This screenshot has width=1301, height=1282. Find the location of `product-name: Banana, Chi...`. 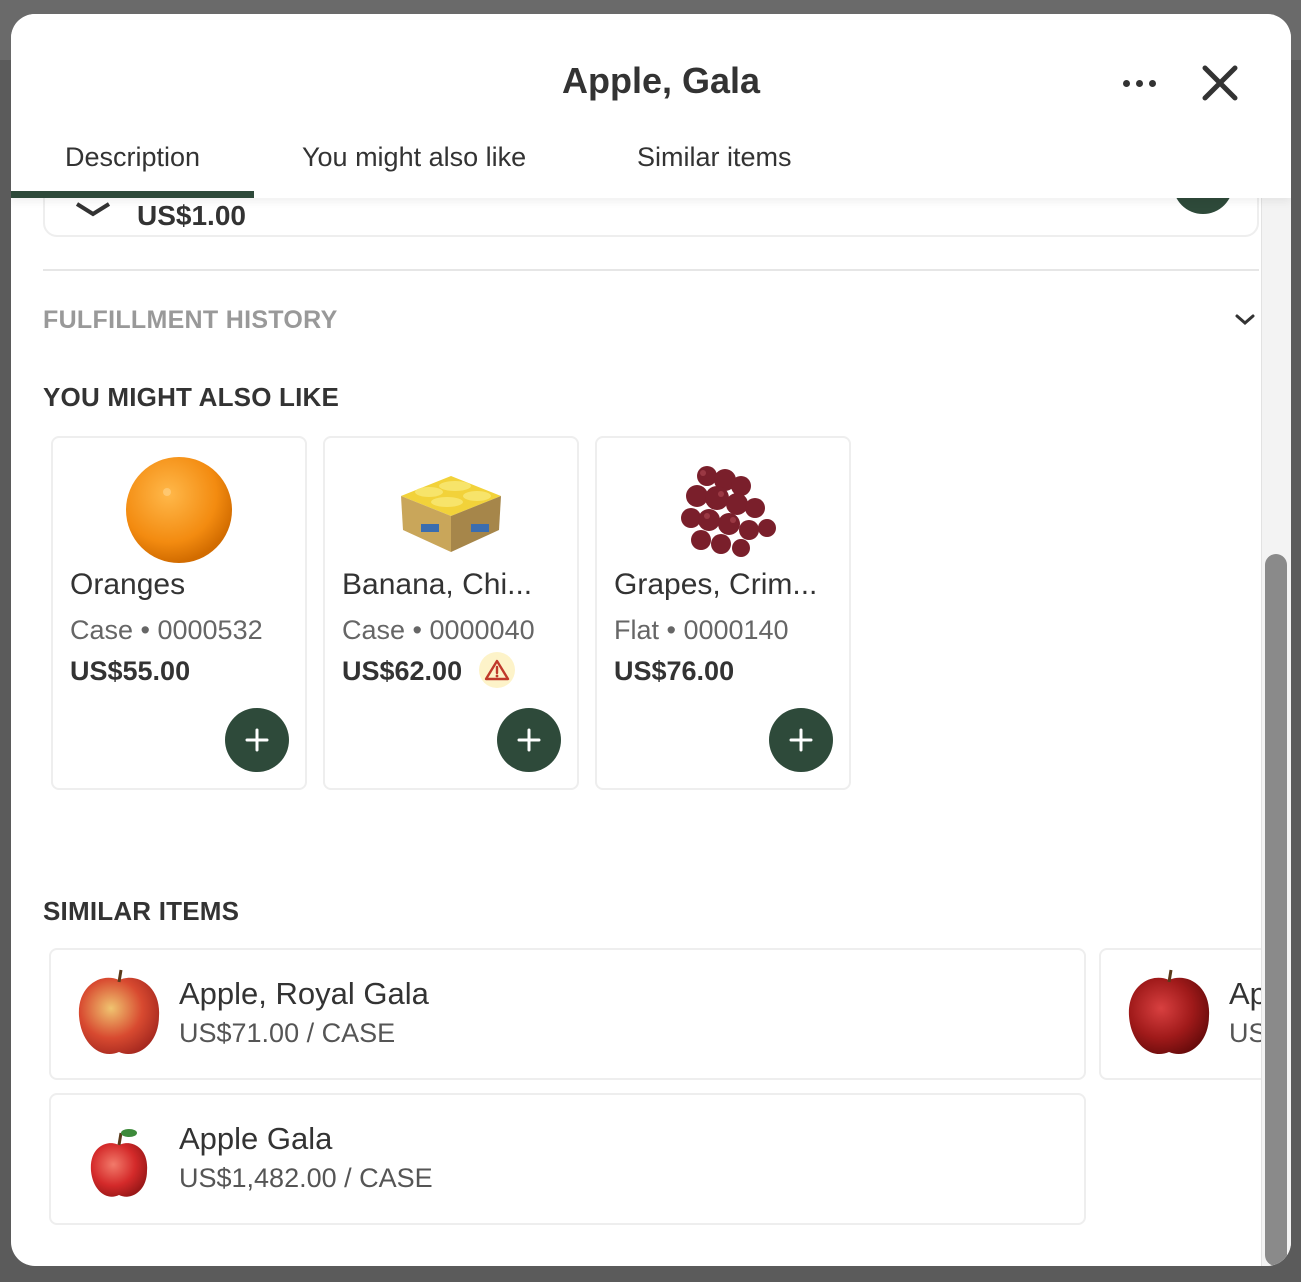

product-name: Banana, Chi... is located at coordinates (437, 584).